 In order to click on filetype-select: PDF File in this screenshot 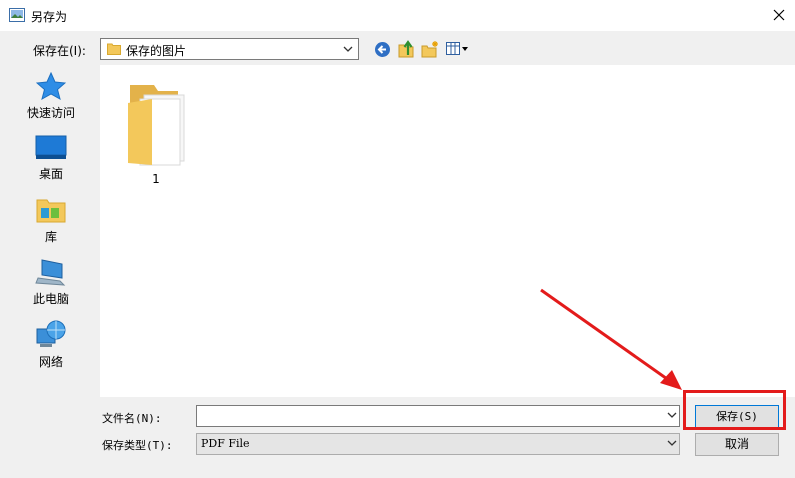, I will do `click(438, 444)`.